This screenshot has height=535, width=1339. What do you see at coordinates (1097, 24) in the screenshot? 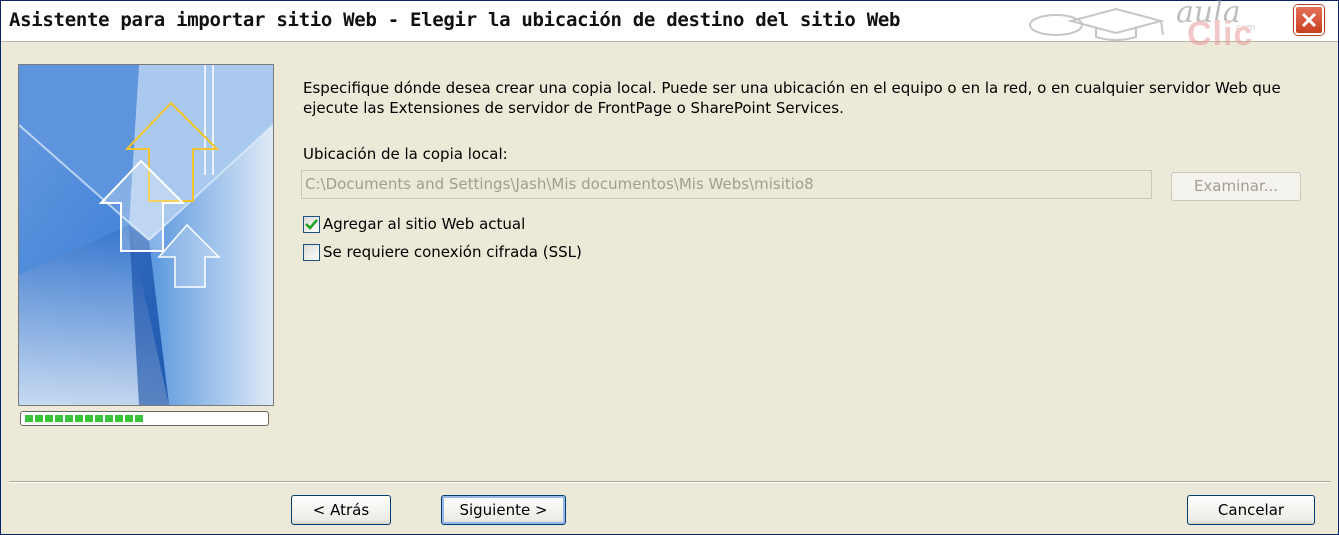
I see `mouse-graduation-cap-icon` at bounding box center [1097, 24].